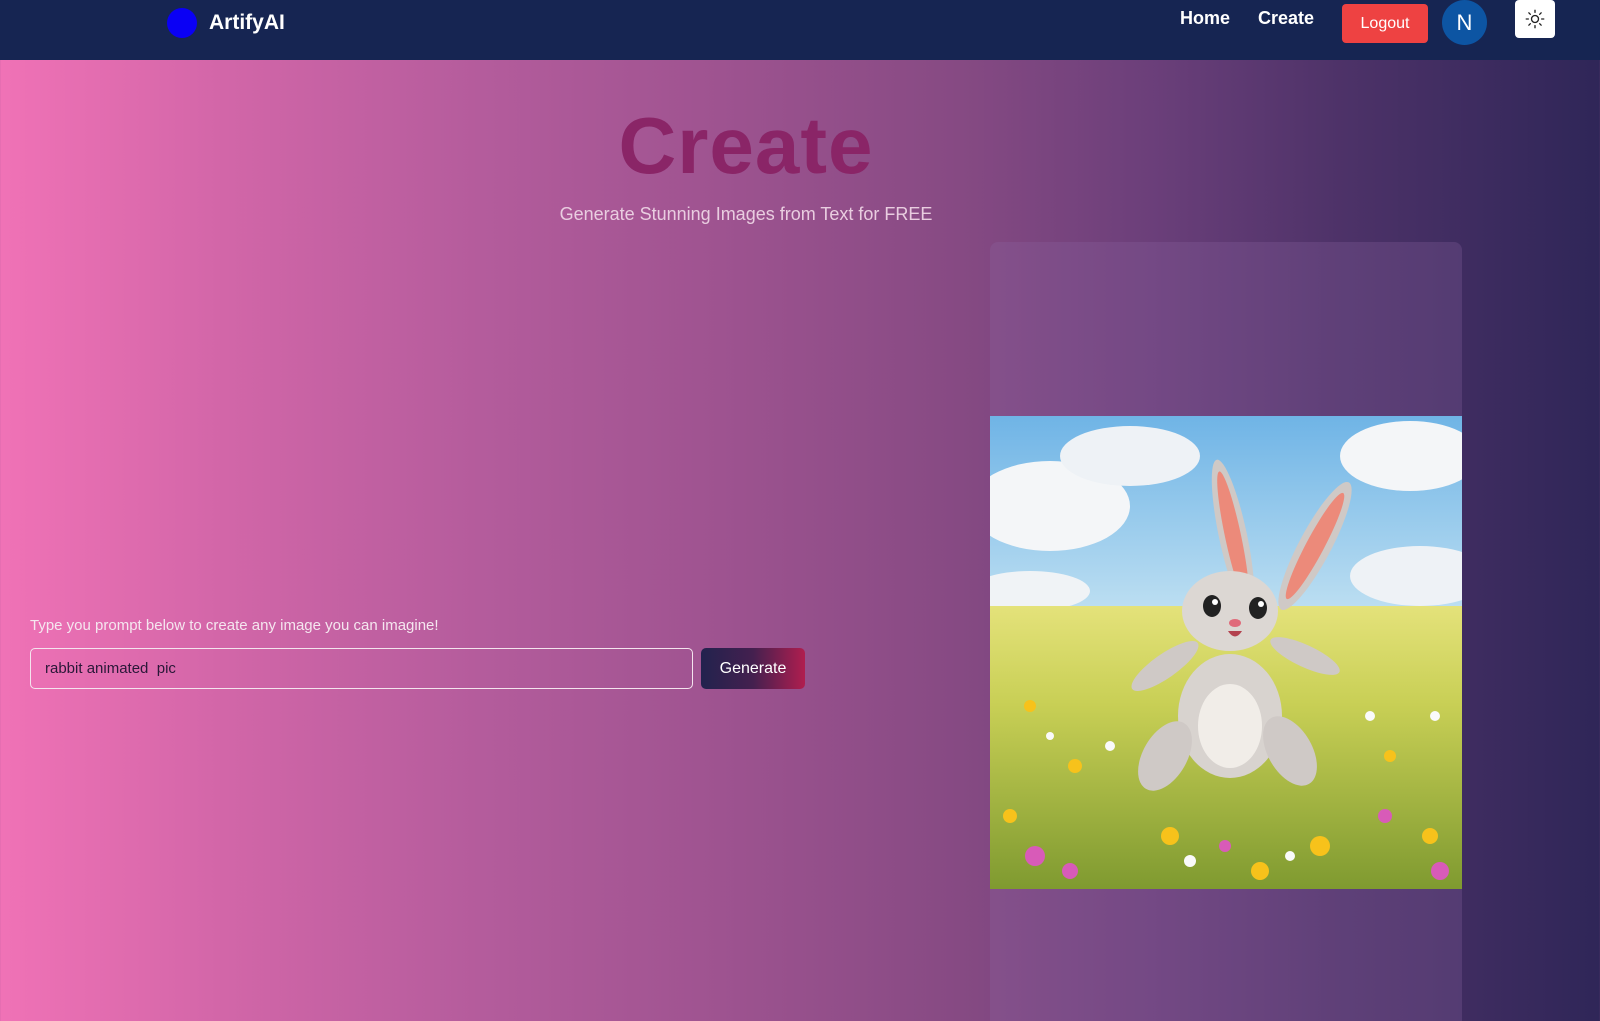 The height and width of the screenshot is (1021, 1600). I want to click on nav-link-create: Create, so click(1286, 18).